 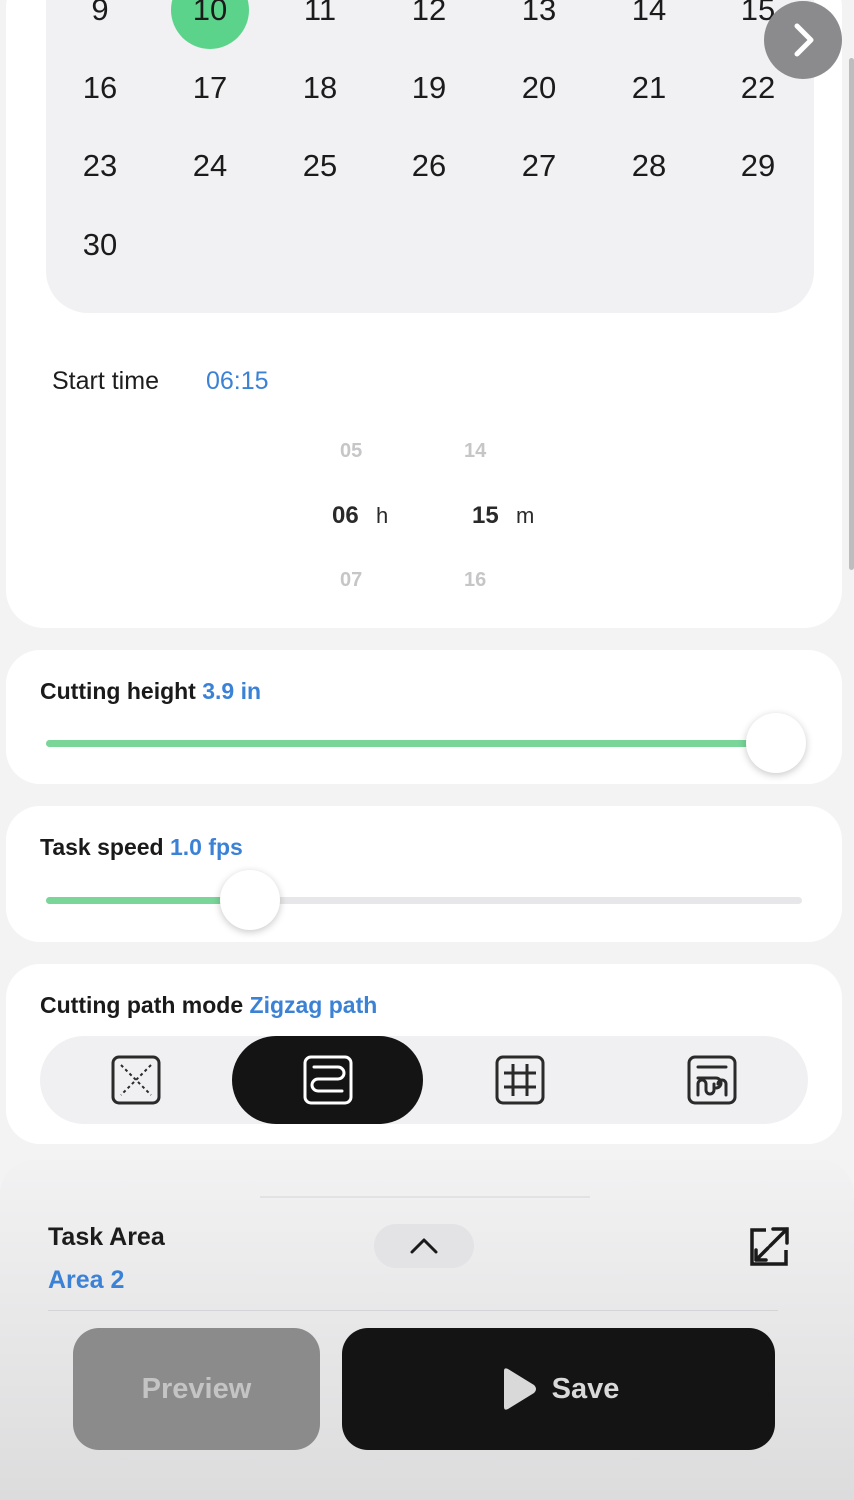 I want to click on zigzag-path-icon, so click(x=327, y=1080).